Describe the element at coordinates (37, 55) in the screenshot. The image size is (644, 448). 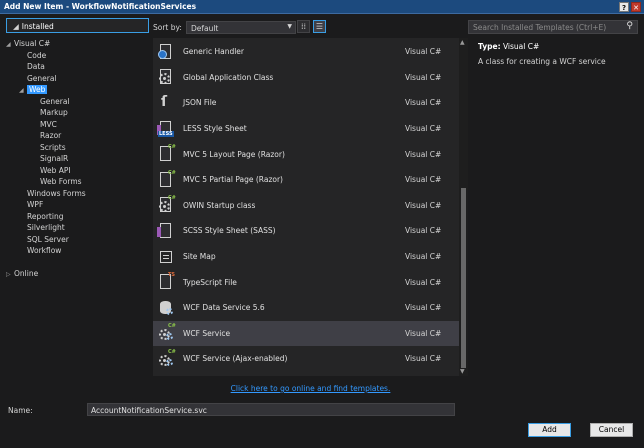
I see `tree-item-label: Code` at that location.